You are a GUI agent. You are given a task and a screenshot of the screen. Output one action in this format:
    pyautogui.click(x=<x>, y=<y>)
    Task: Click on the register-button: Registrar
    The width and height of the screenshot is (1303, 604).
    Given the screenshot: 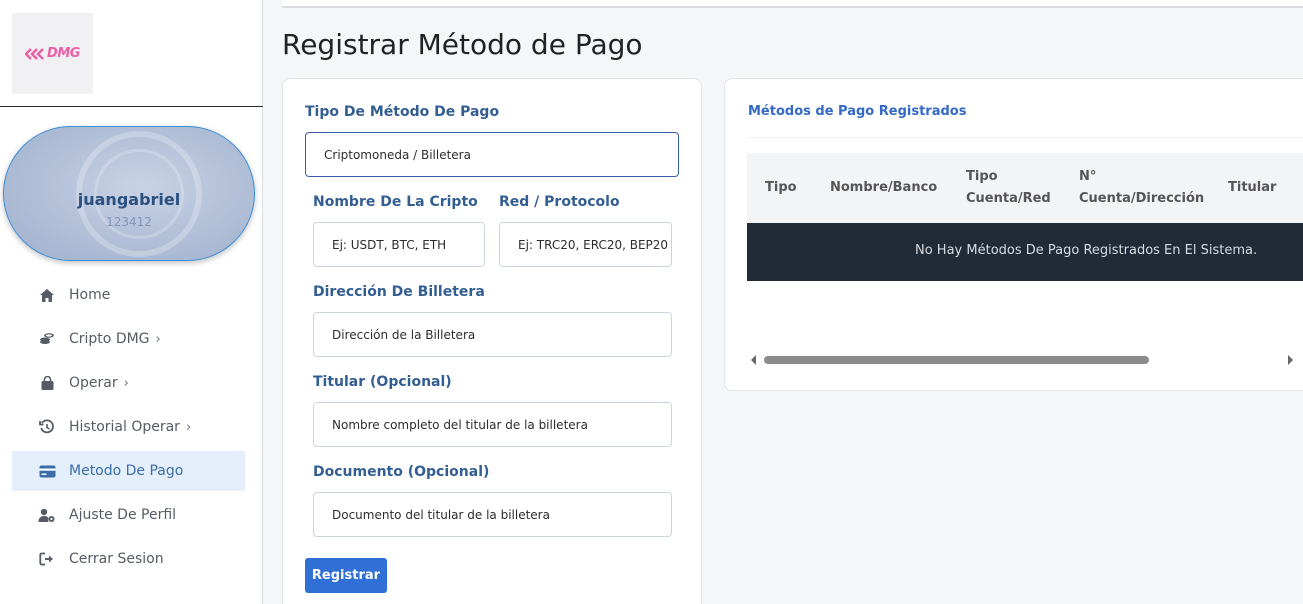 What is the action you would take?
    pyautogui.click(x=346, y=575)
    